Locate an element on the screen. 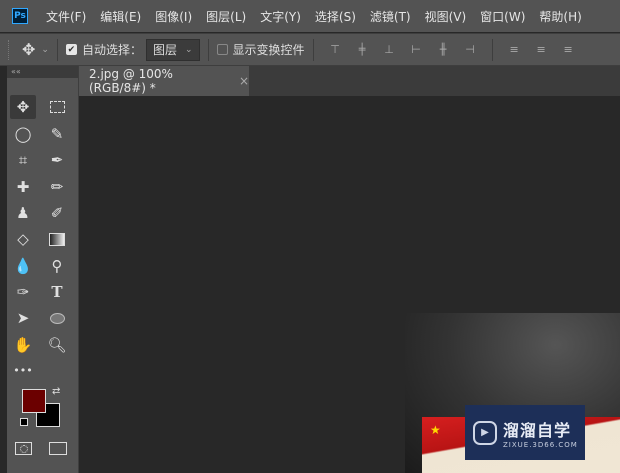 Image resolution: width=620 pixels, height=473 pixels. more-tools-icon: ••• is located at coordinates (23, 370).